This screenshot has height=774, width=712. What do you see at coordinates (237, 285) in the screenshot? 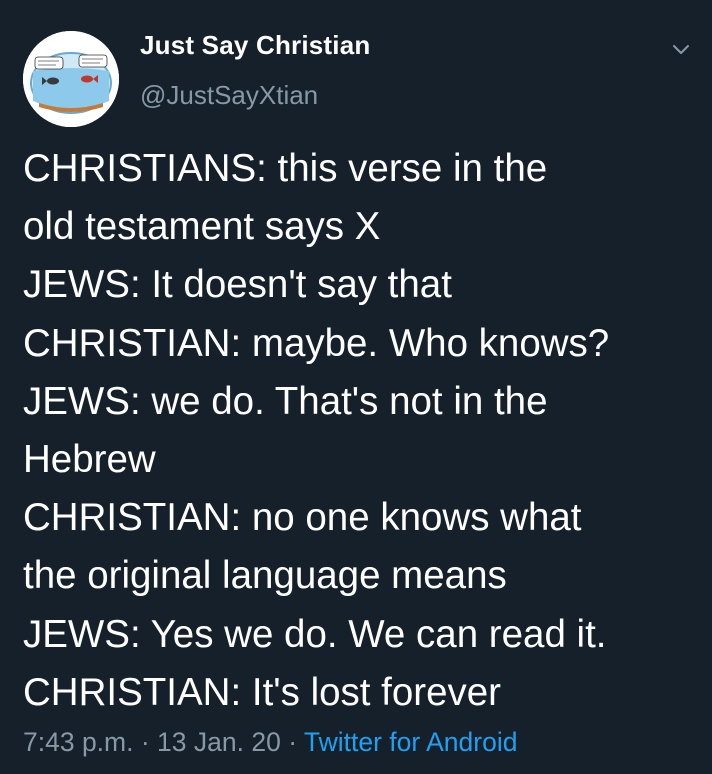
I see `tweet-line: JEWS: It doesn't say that` at bounding box center [237, 285].